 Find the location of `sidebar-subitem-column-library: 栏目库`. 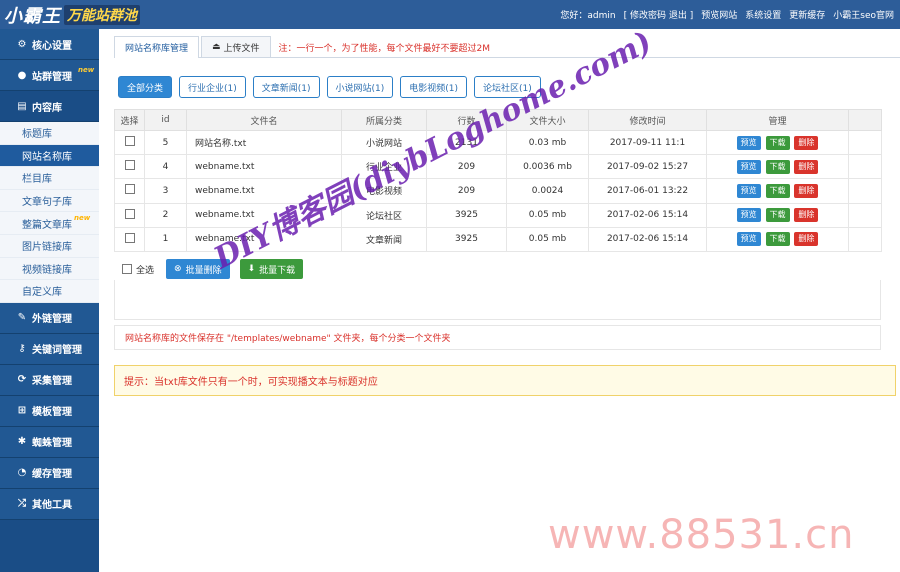

sidebar-subitem-column-library: 栏目库 is located at coordinates (49, 178).